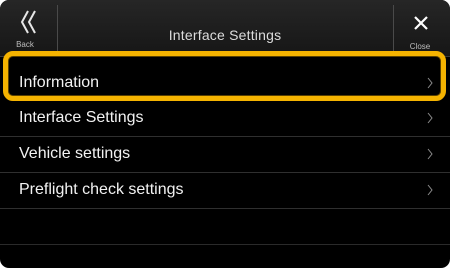 The height and width of the screenshot is (275, 450). Describe the element at coordinates (225, 83) in the screenshot. I see `menu-item-information: Information` at that location.